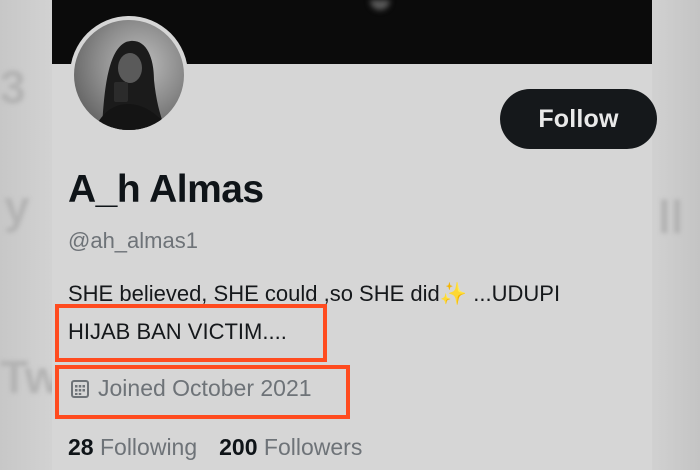 The height and width of the screenshot is (470, 700). I want to click on blurred-background-right: ll, so click(676, 235).